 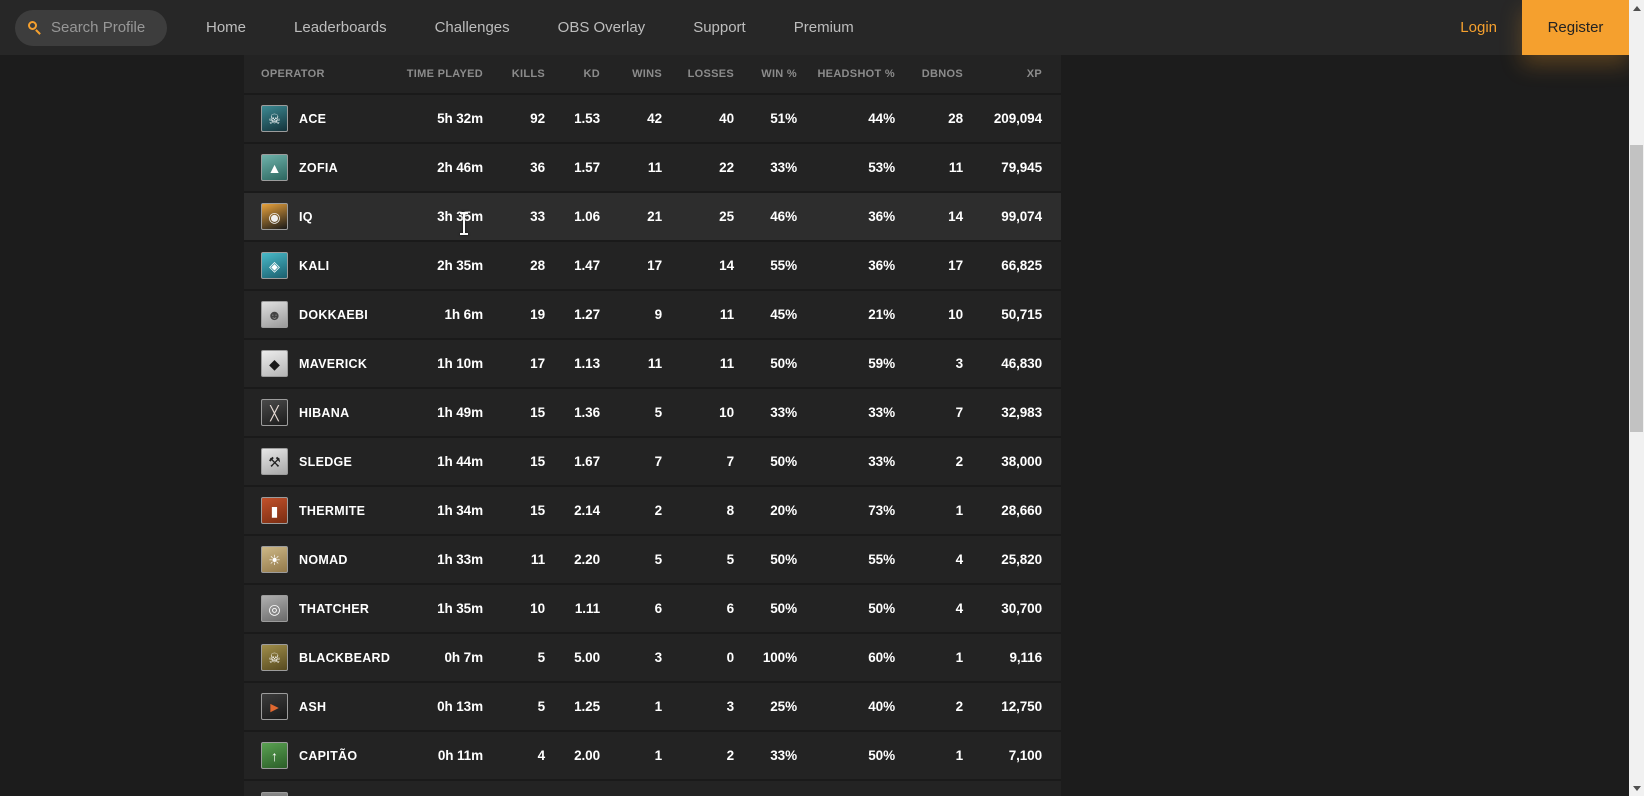 I want to click on table-row-ace: ☠ ACE 5h 32m 92 1.53 42 40 51% 44% 28 209,094, so click(x=652, y=117).